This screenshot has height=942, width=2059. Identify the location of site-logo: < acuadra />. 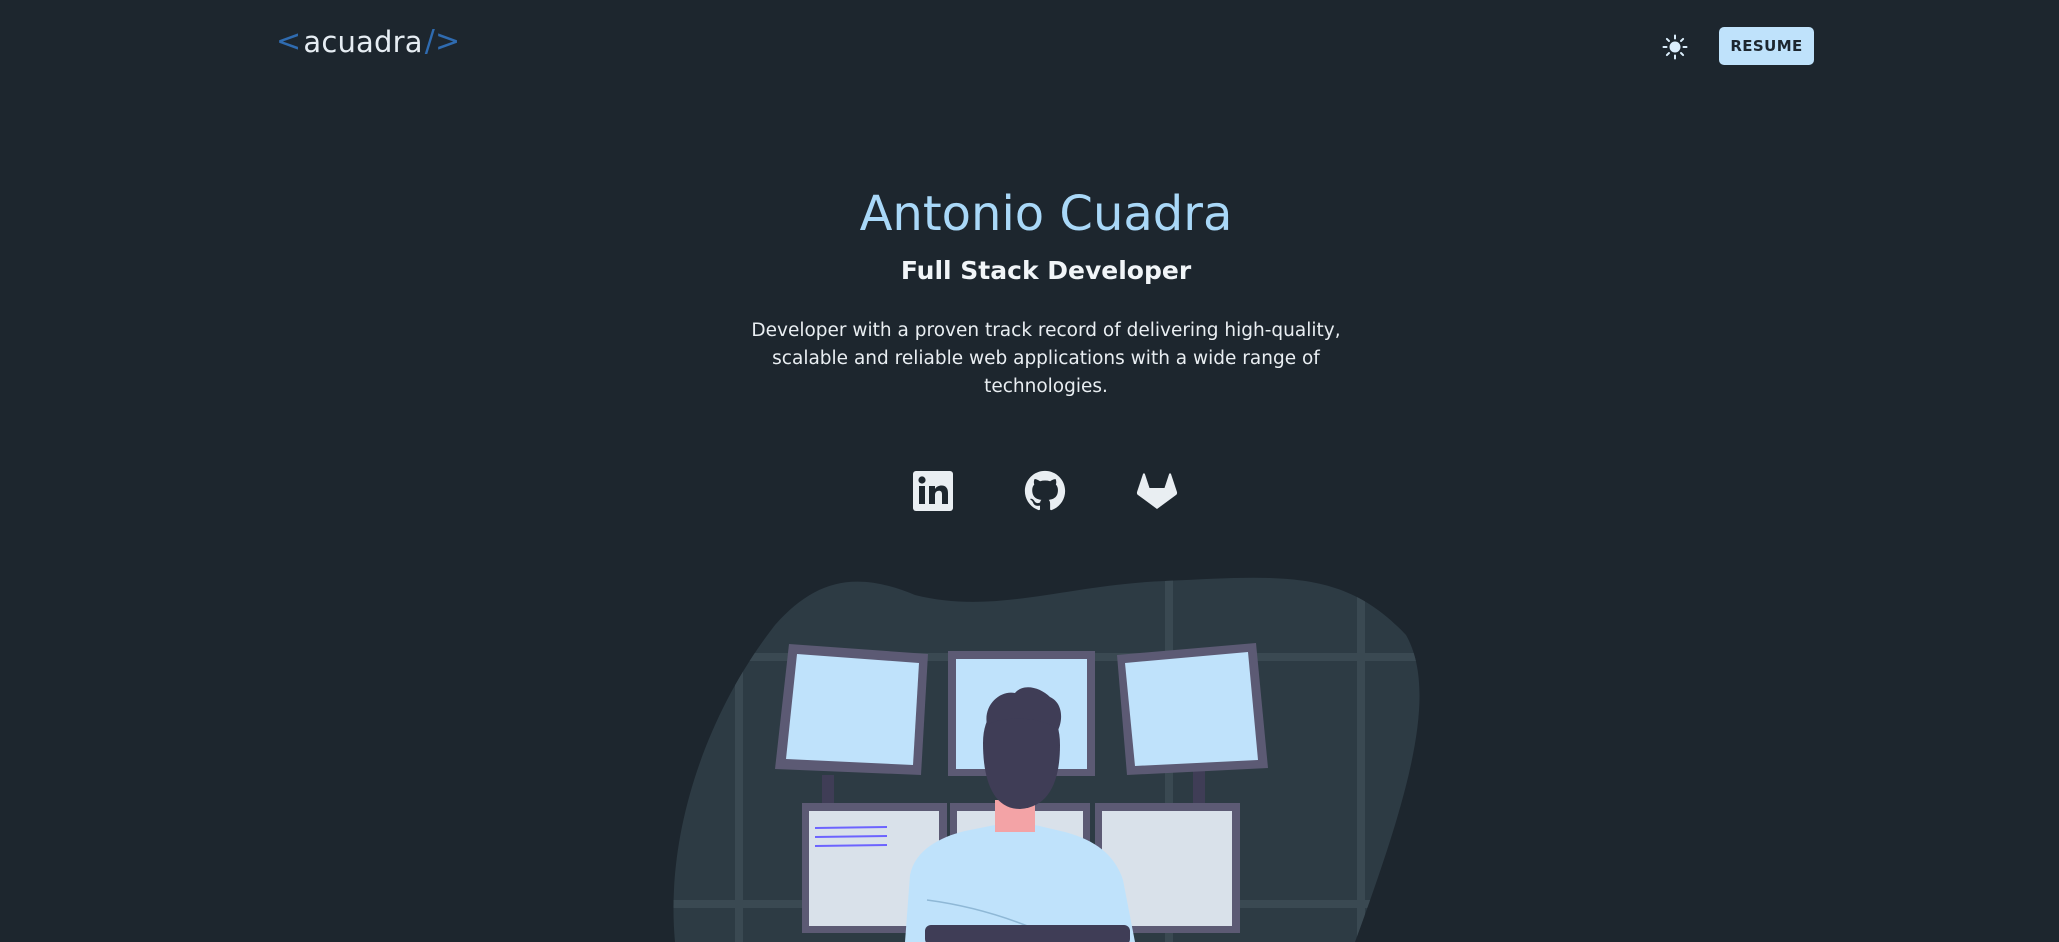
(368, 41).